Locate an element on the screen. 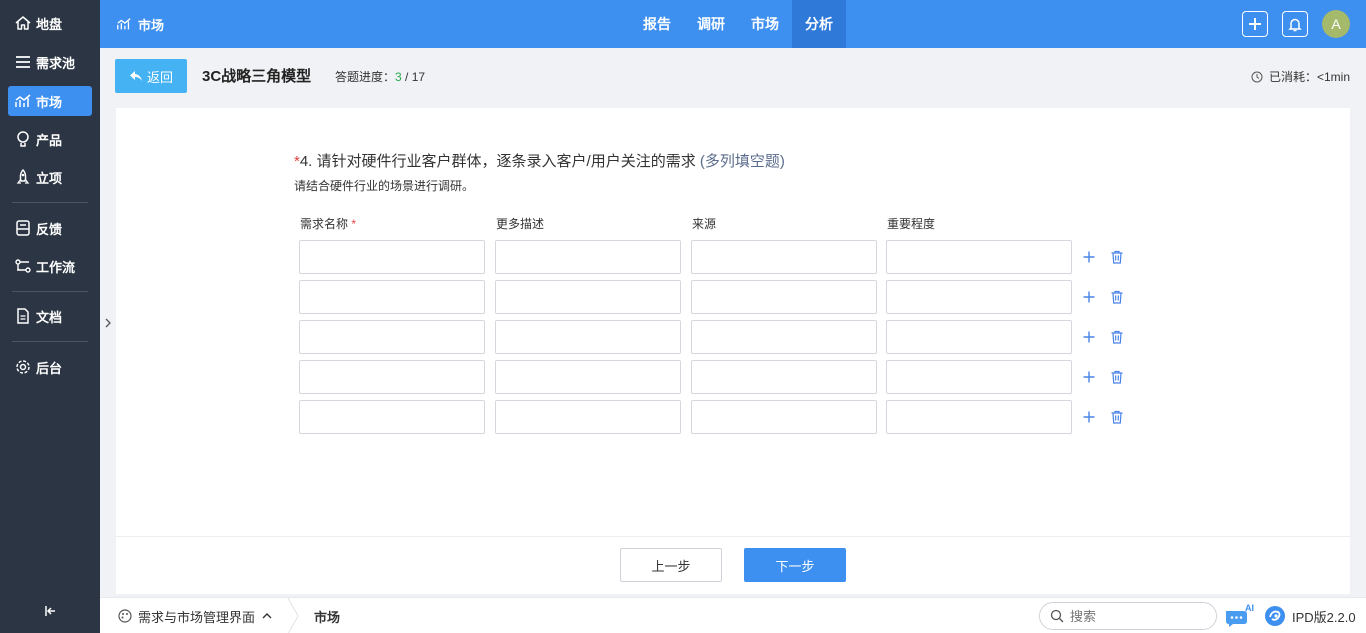 Image resolution: width=1366 pixels, height=633 pixels. next-step-button: 下一步 is located at coordinates (795, 565).